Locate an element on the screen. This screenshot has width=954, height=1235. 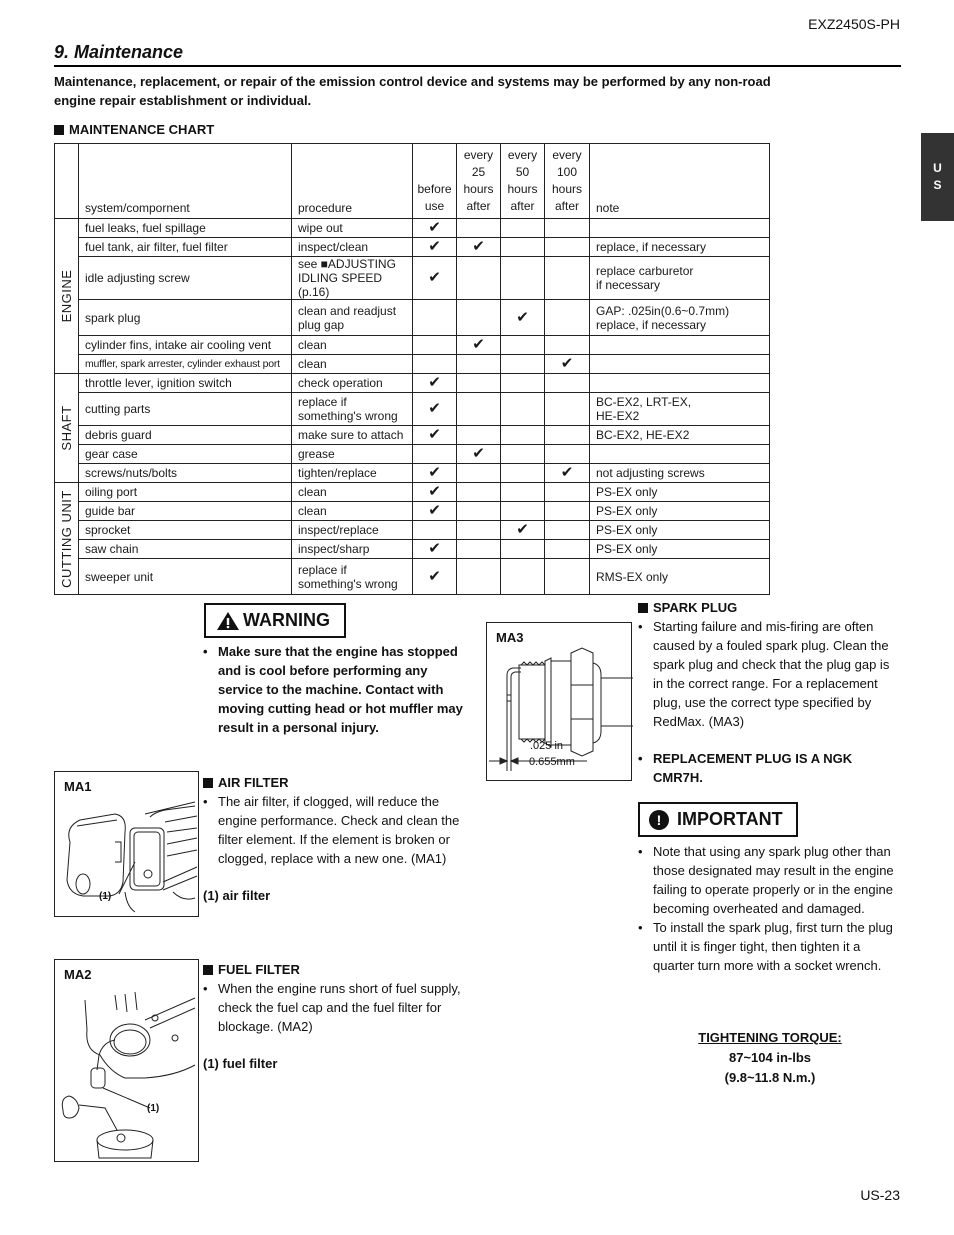
chart-heading: MAINTENANCE CHART is located at coordinates (134, 129).